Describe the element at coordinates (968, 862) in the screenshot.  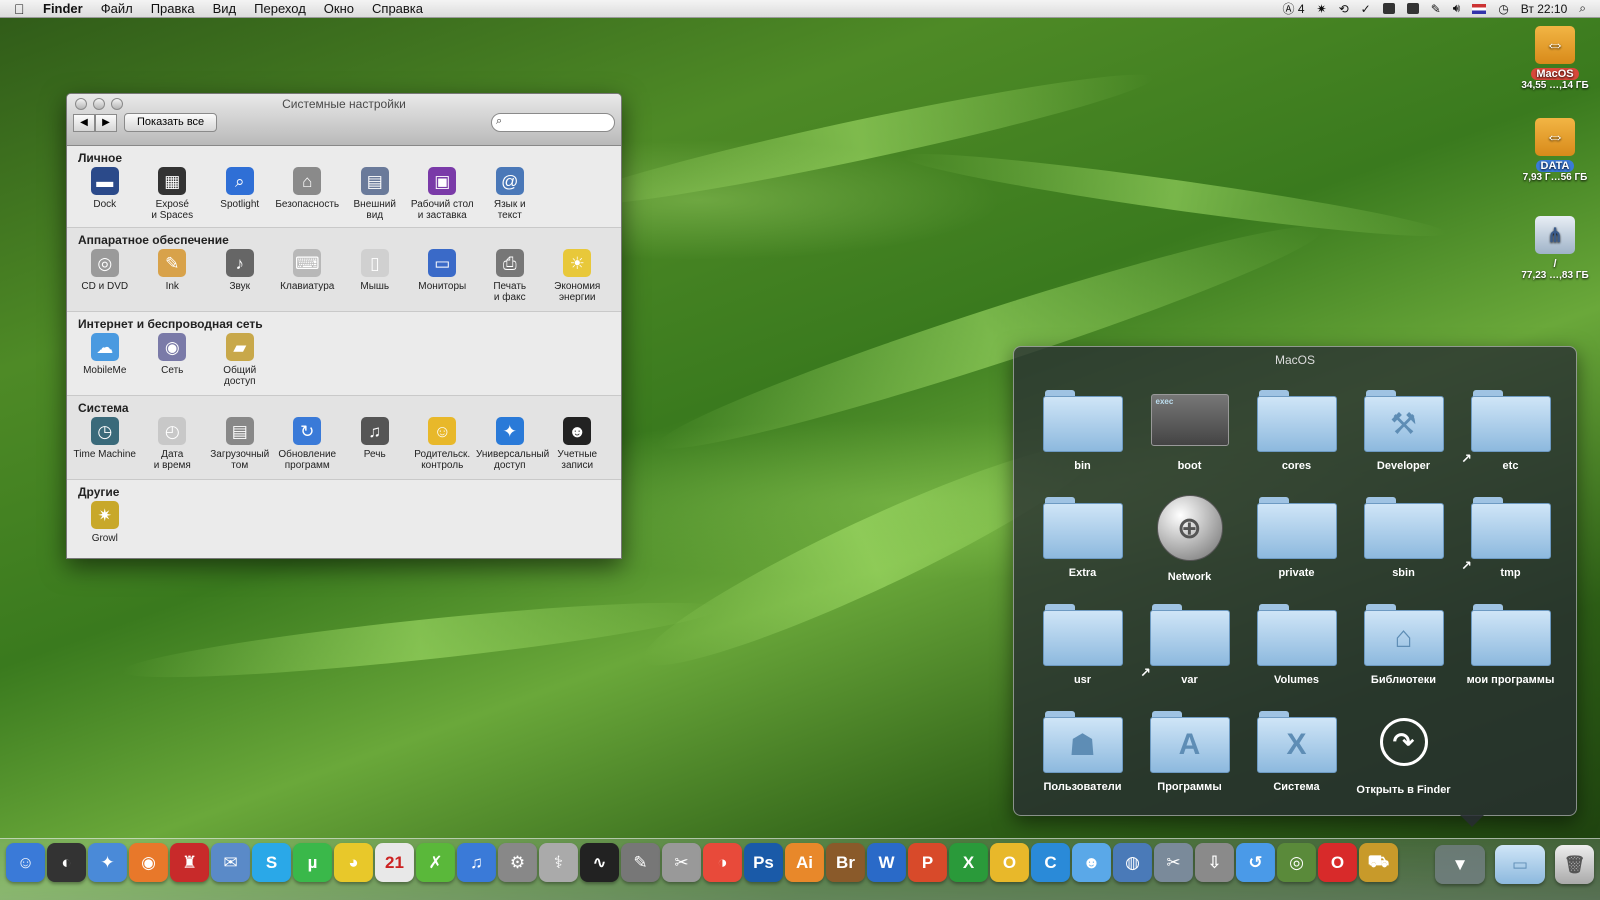
I see `dock-excel-icon: X` at that location.